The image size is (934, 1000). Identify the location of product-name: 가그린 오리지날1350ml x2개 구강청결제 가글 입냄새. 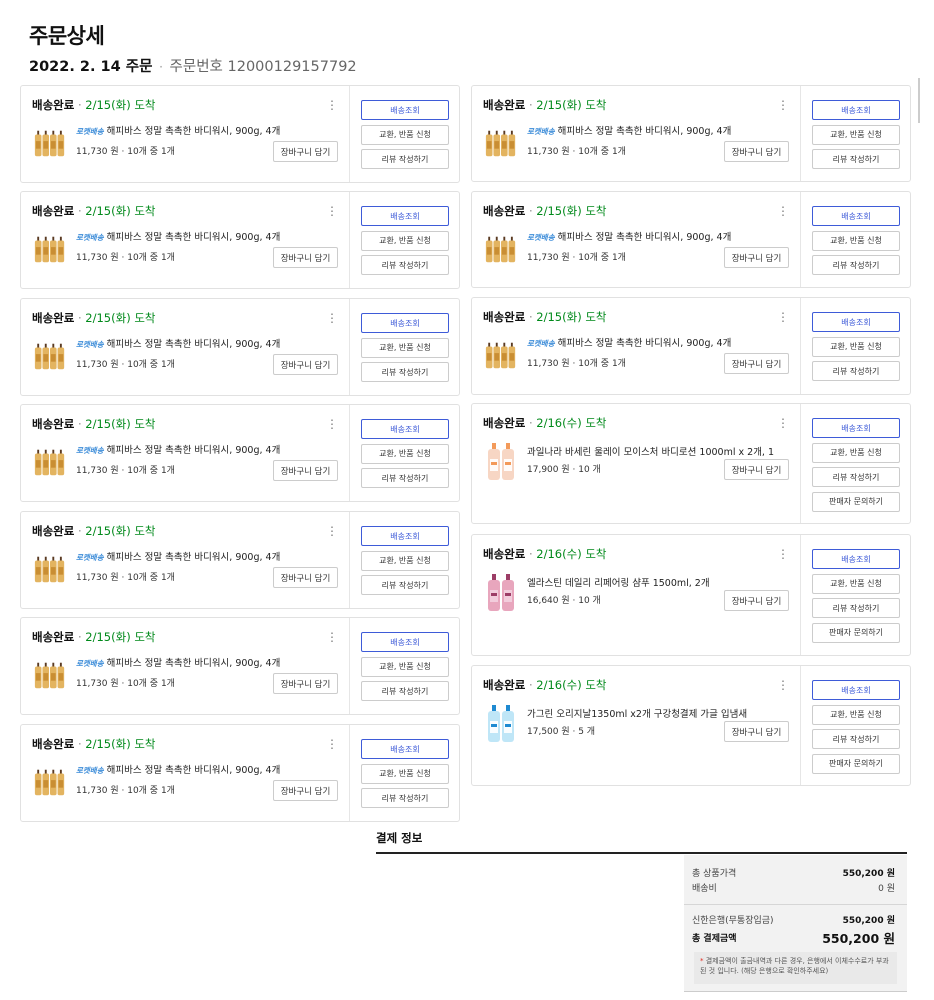
(637, 713).